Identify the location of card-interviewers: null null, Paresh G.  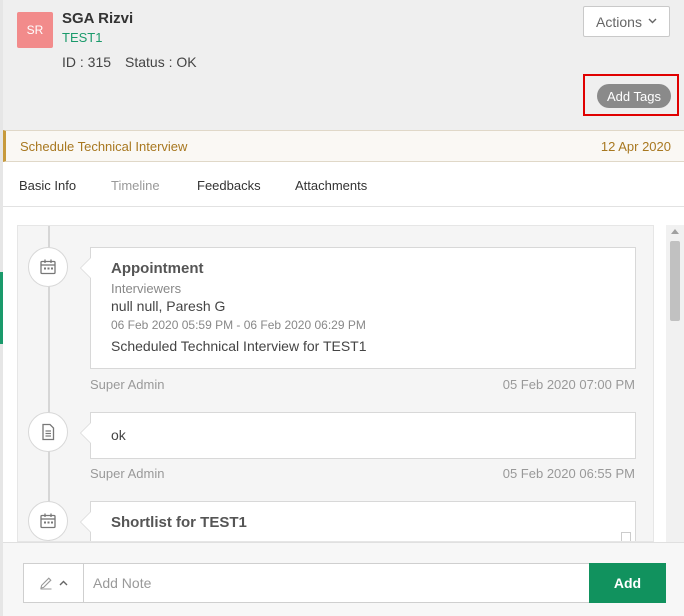
(168, 306).